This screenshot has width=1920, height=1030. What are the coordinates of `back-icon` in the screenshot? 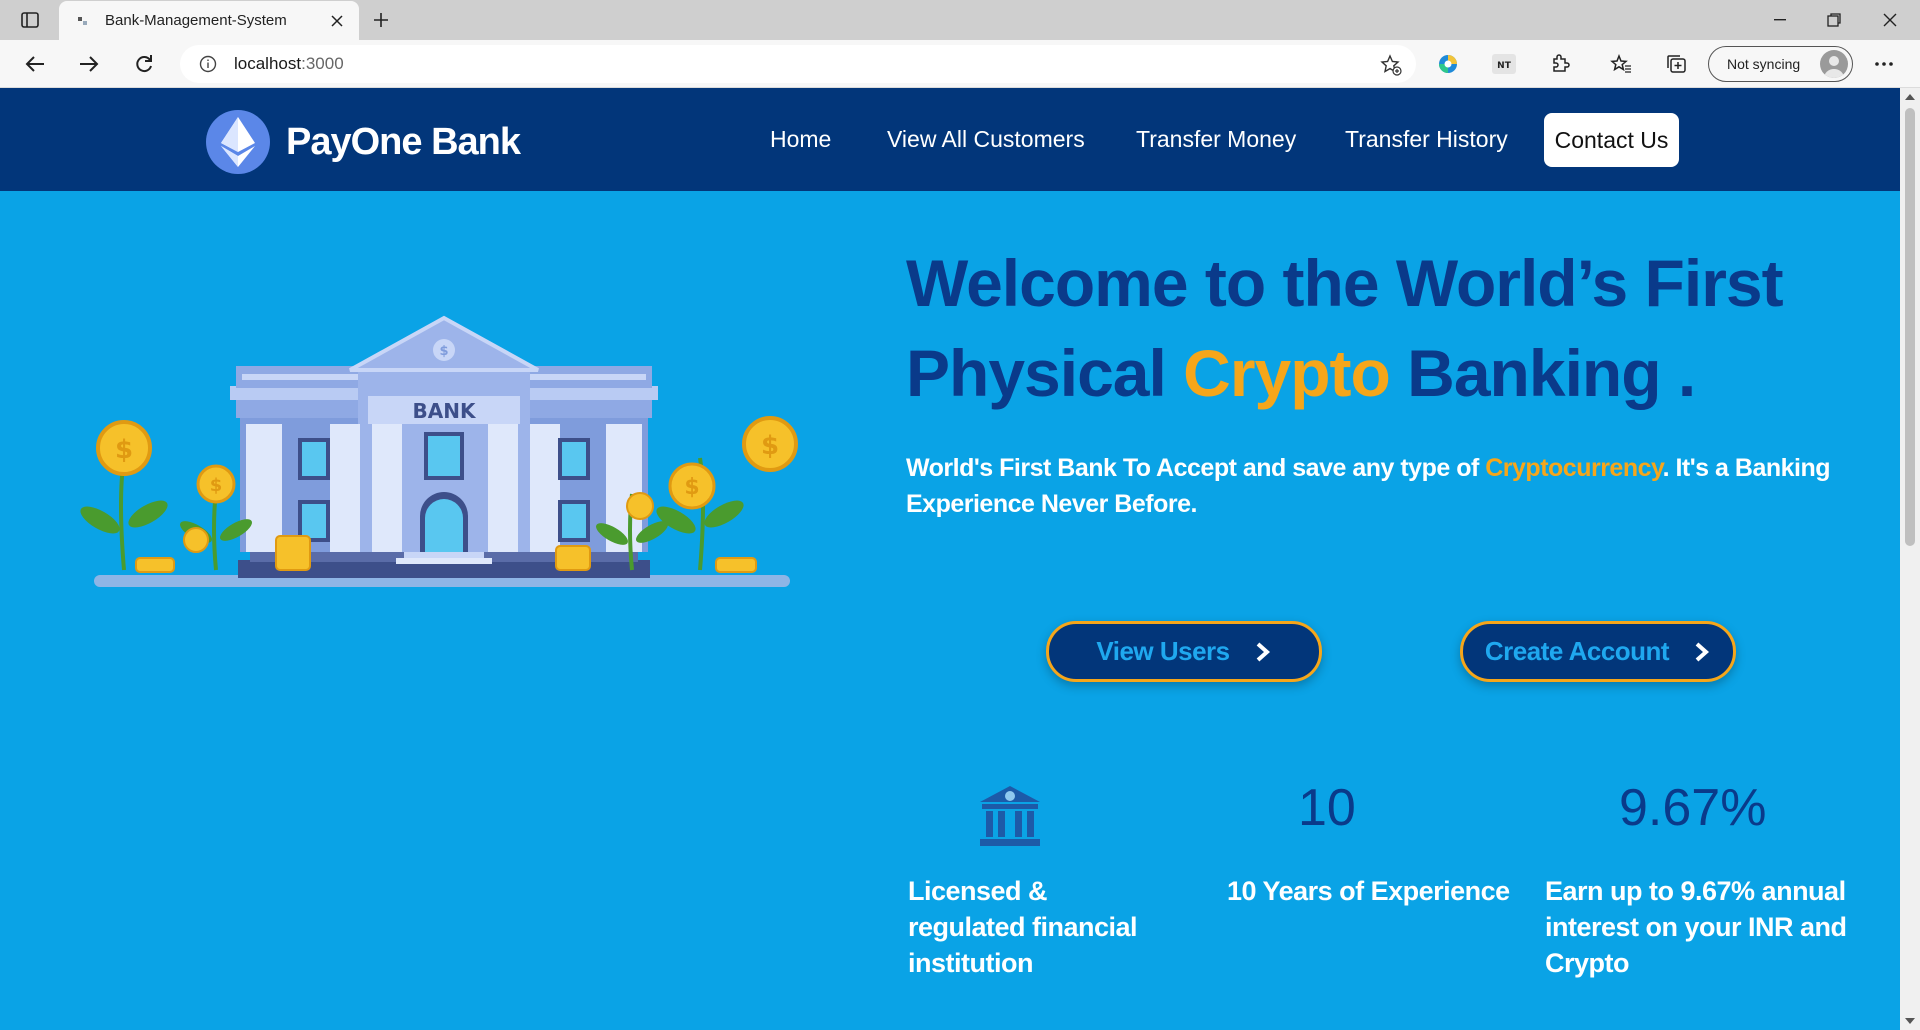 It's located at (35, 64).